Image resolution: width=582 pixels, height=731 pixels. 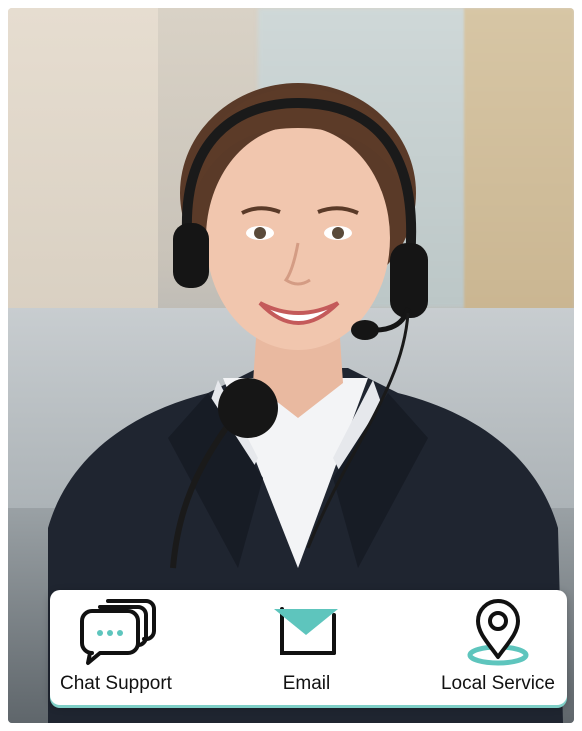 I want to click on chat-support-label: Chat Support, so click(x=116, y=683).